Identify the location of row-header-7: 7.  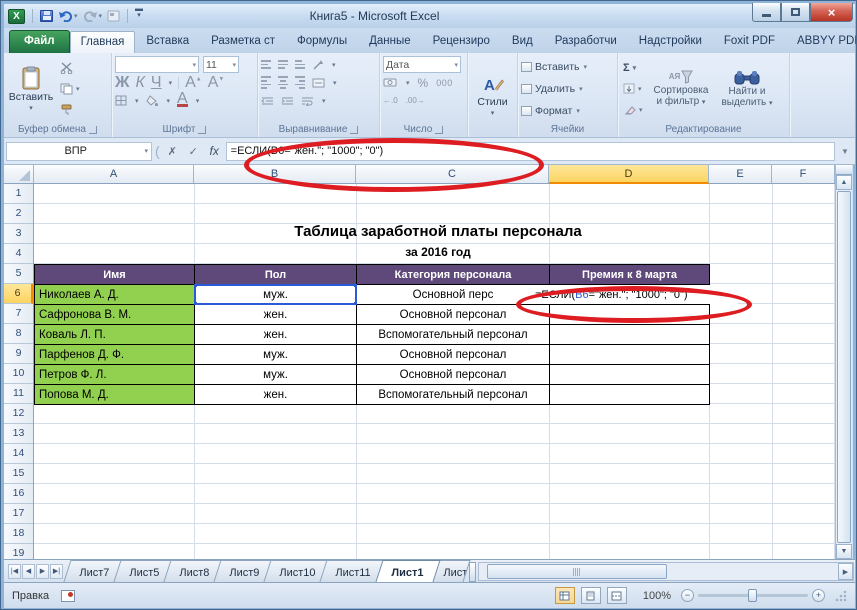
(18, 314).